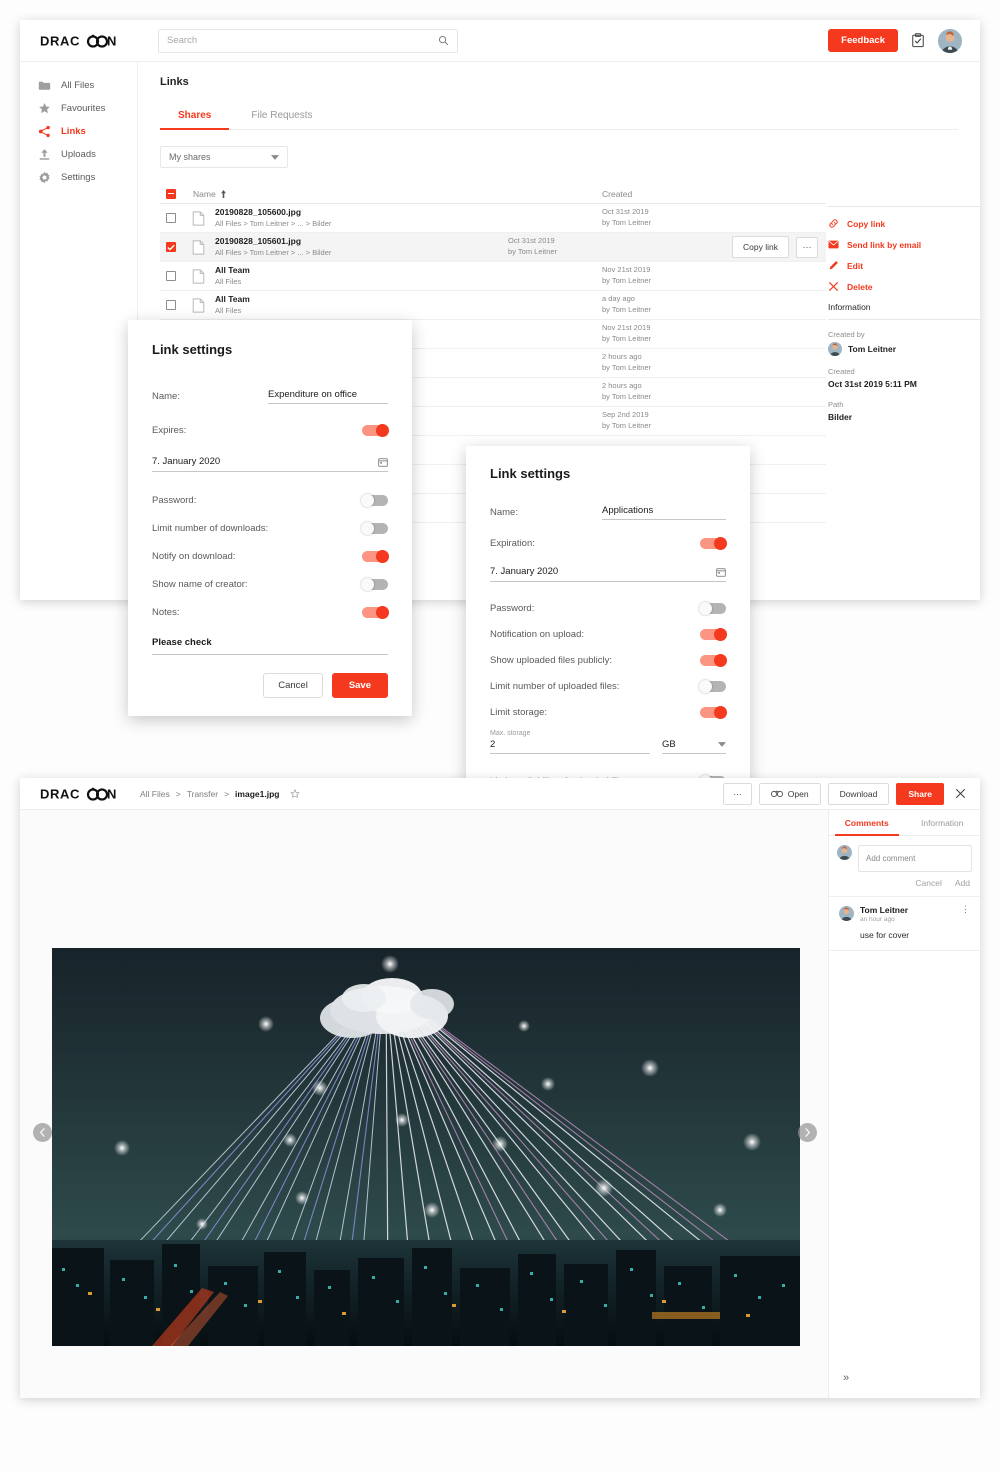  Describe the element at coordinates (965, 909) in the screenshot. I see `kebab-menu-icon: ⋮` at that location.